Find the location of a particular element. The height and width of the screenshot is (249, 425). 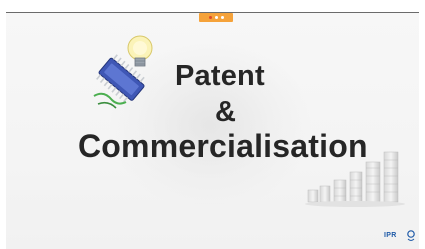

slide-title-ampersand: & is located at coordinates (226, 112).